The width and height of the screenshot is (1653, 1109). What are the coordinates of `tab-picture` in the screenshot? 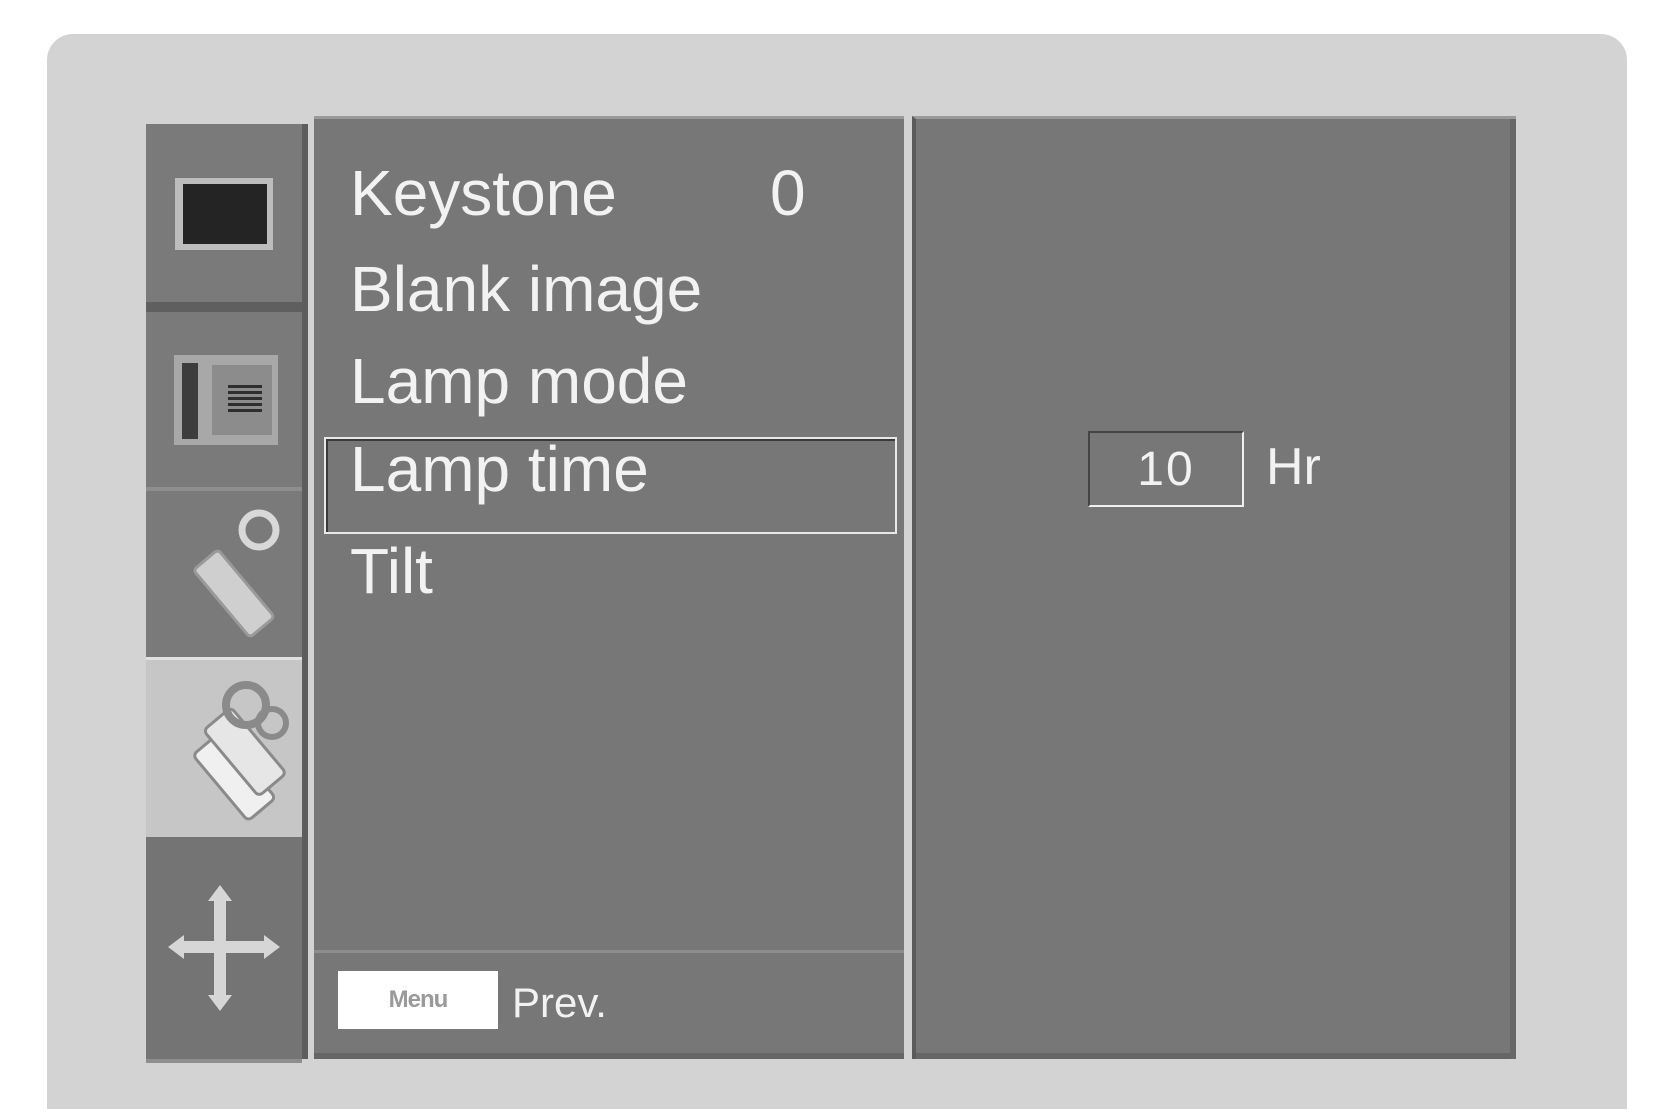 It's located at (224, 215).